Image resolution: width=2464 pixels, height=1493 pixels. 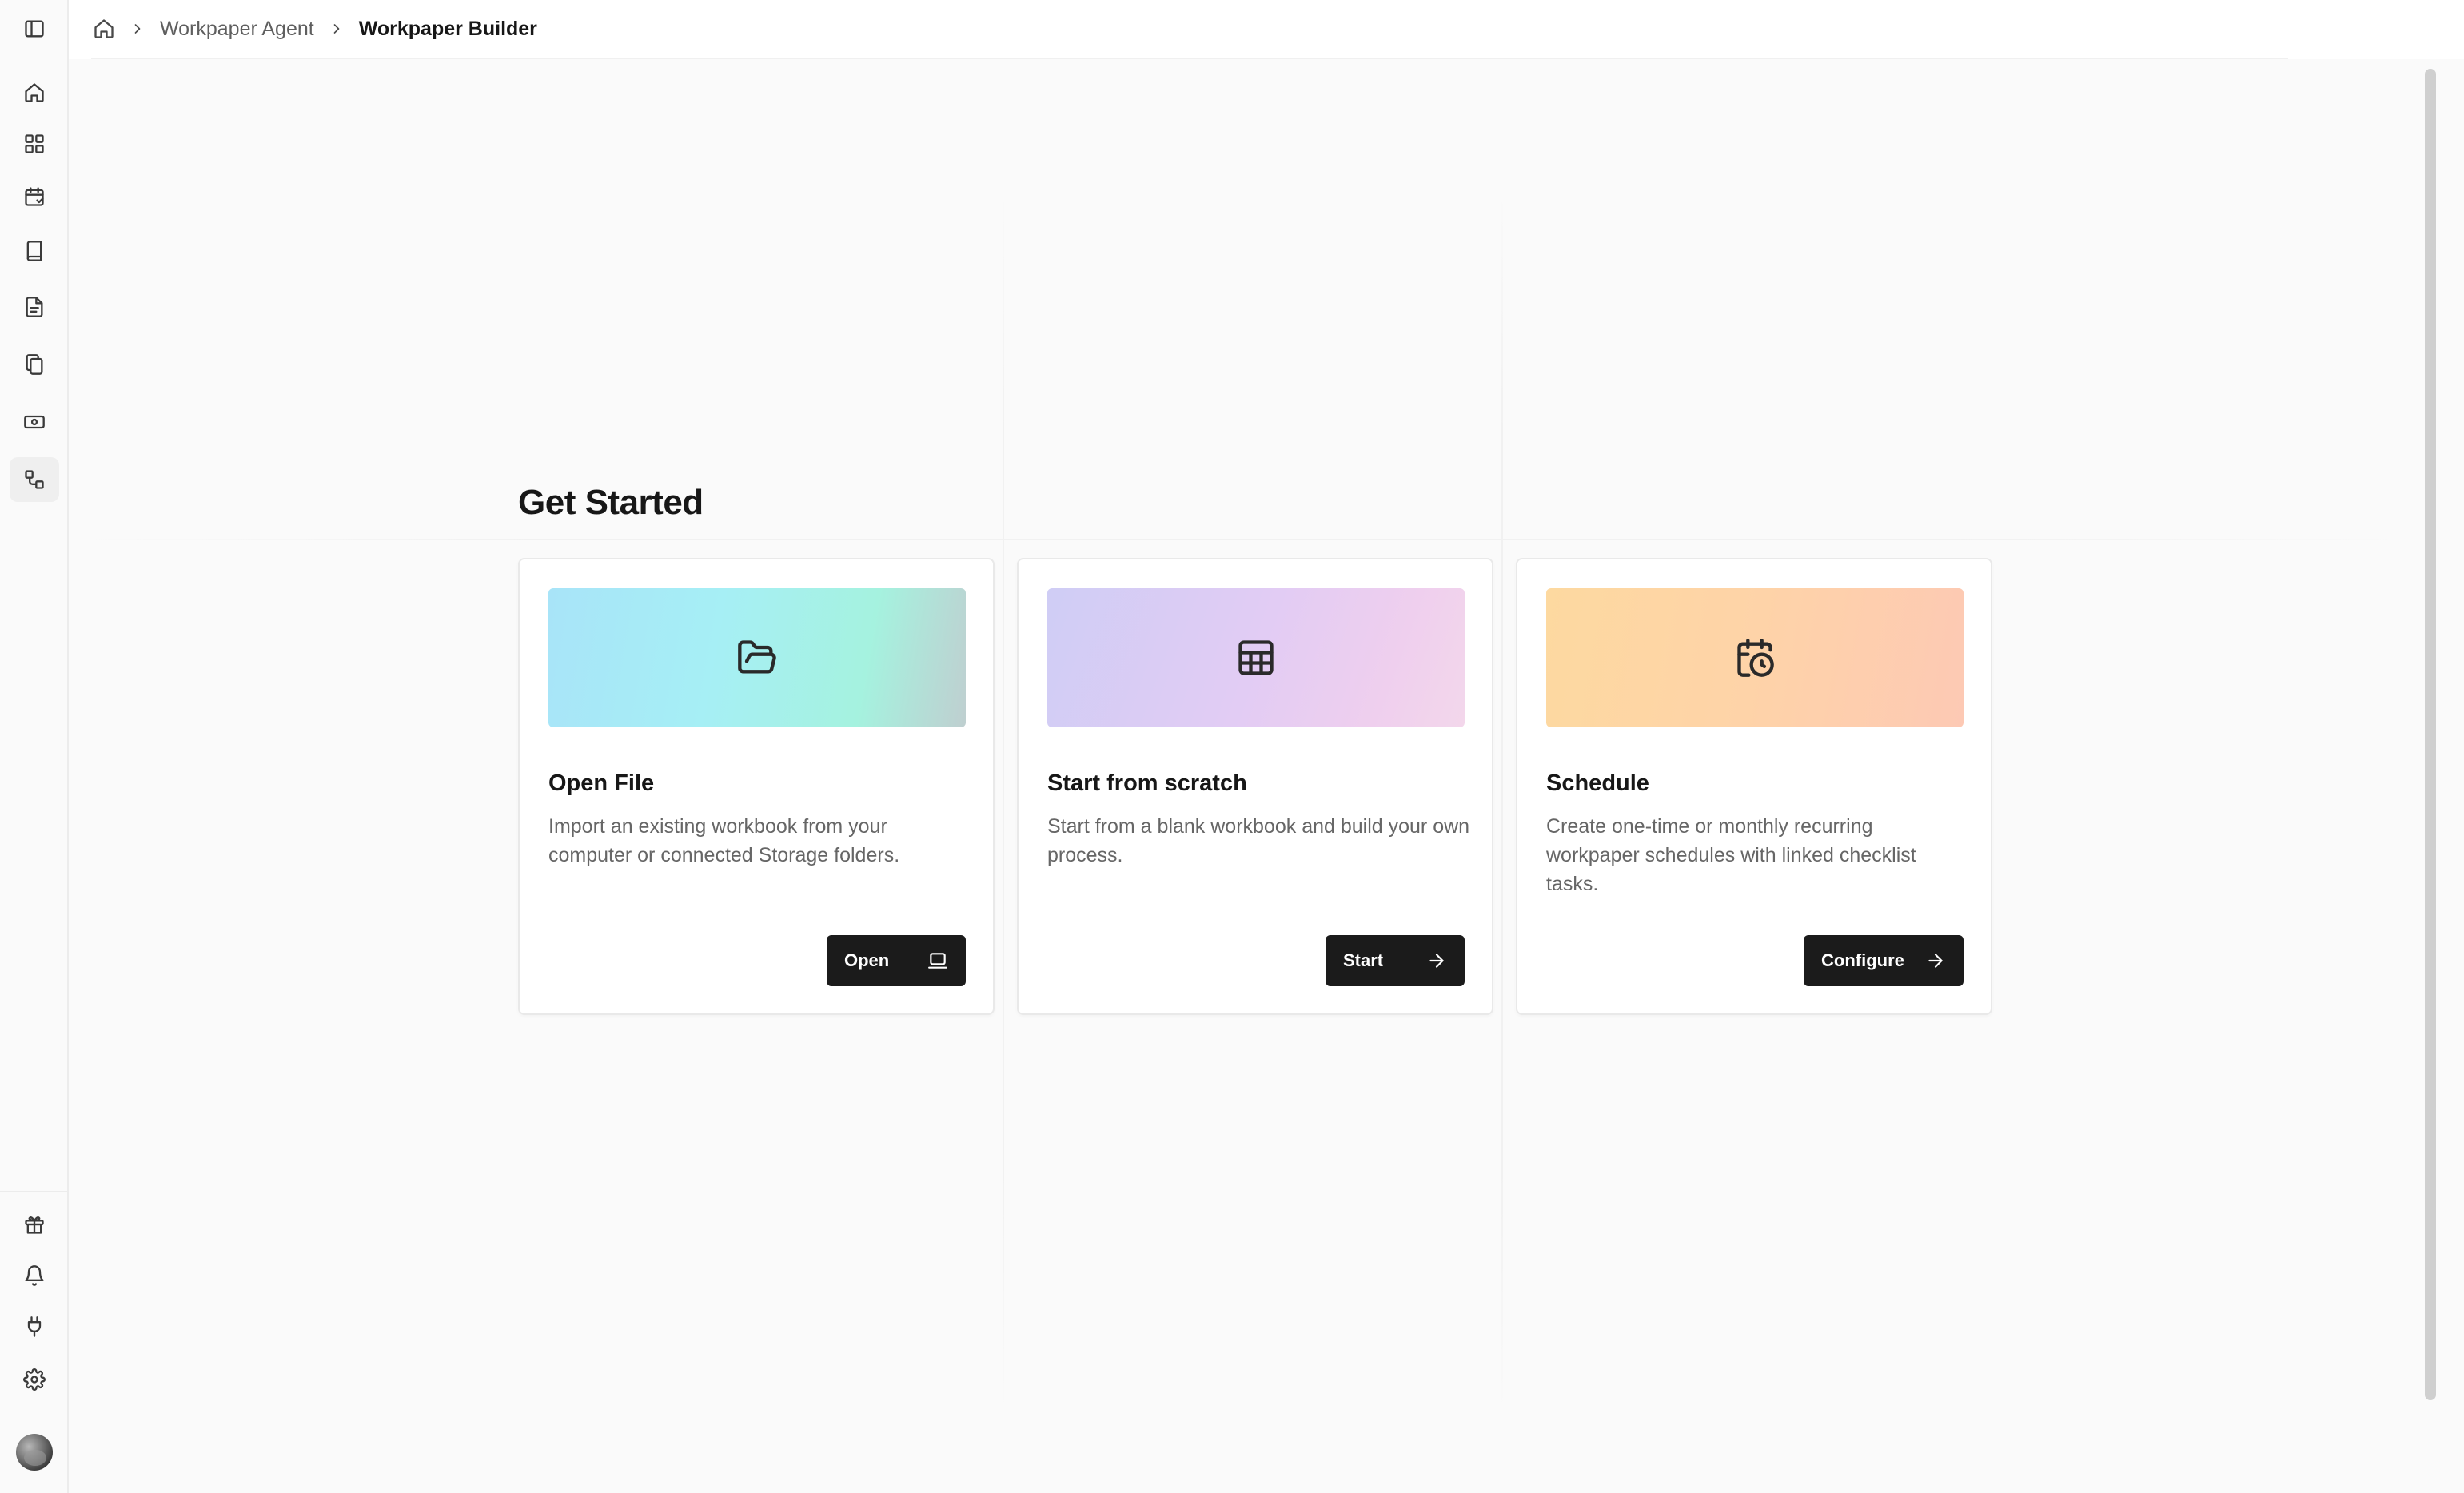 I want to click on calendar-clock-icon, so click(x=1755, y=658).